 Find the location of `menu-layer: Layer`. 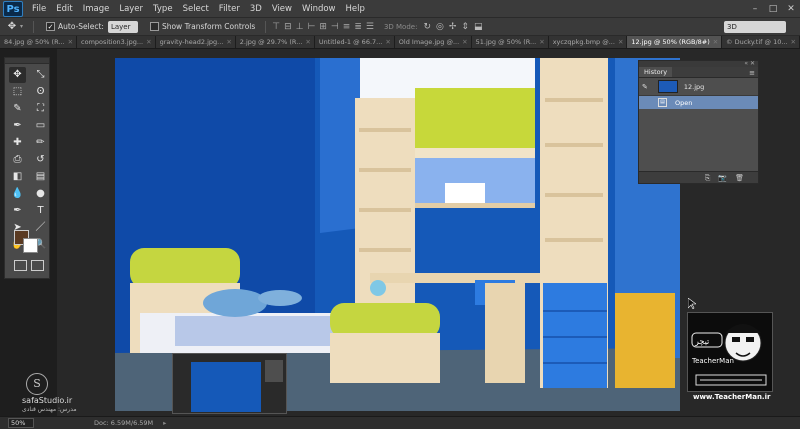

menu-layer: Layer is located at coordinates (131, 9).